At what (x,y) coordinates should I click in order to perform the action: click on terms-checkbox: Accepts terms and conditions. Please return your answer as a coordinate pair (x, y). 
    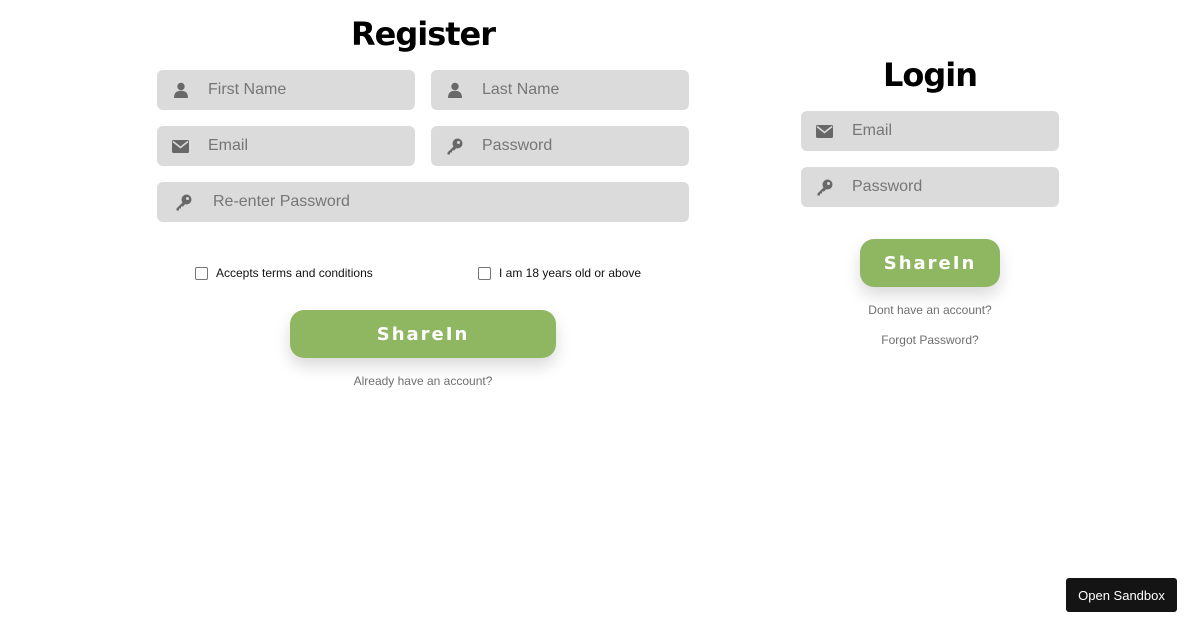
    Looking at the image, I should click on (284, 273).